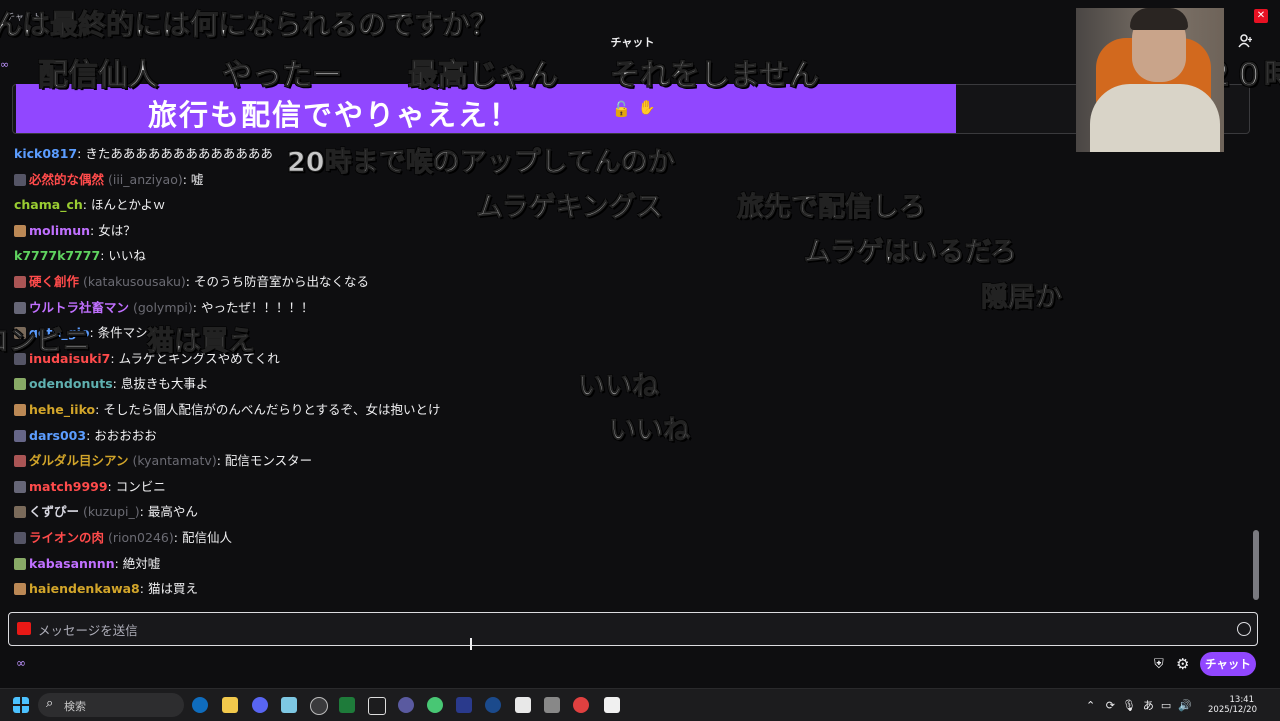 The width and height of the screenshot is (1280, 721). I want to click on chat-text: きたあああああああああああああ, so click(179, 153).